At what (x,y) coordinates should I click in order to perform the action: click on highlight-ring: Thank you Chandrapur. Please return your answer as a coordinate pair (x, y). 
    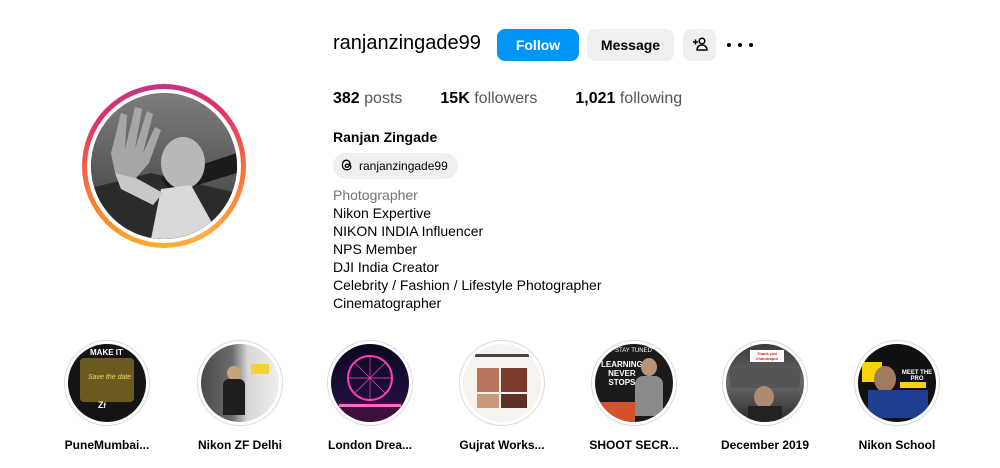
    Looking at the image, I should click on (765, 383).